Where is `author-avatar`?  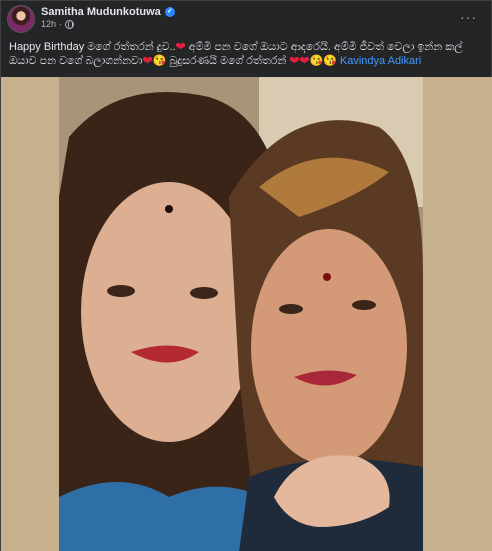
author-avatar is located at coordinates (21, 19).